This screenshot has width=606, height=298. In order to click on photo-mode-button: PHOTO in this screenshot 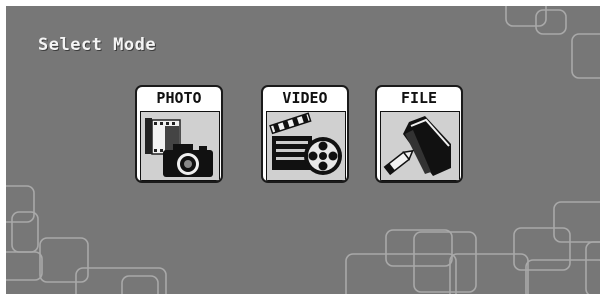, I will do `click(179, 134)`.